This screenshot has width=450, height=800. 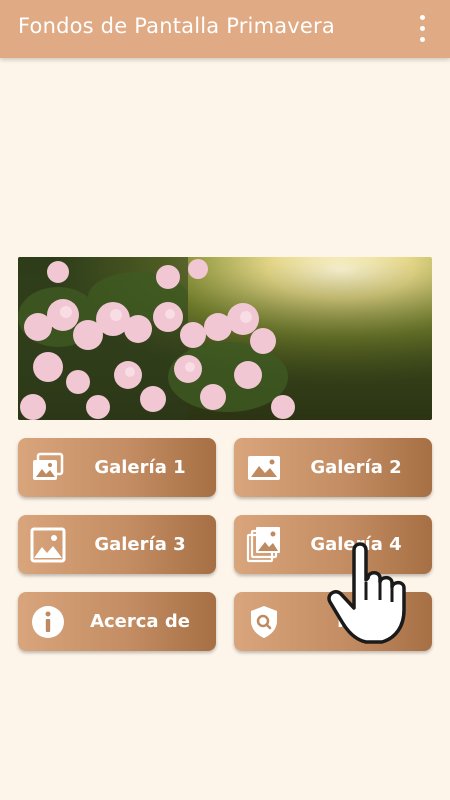 What do you see at coordinates (356, 467) in the screenshot?
I see `gallery-2-label: Galería 2` at bounding box center [356, 467].